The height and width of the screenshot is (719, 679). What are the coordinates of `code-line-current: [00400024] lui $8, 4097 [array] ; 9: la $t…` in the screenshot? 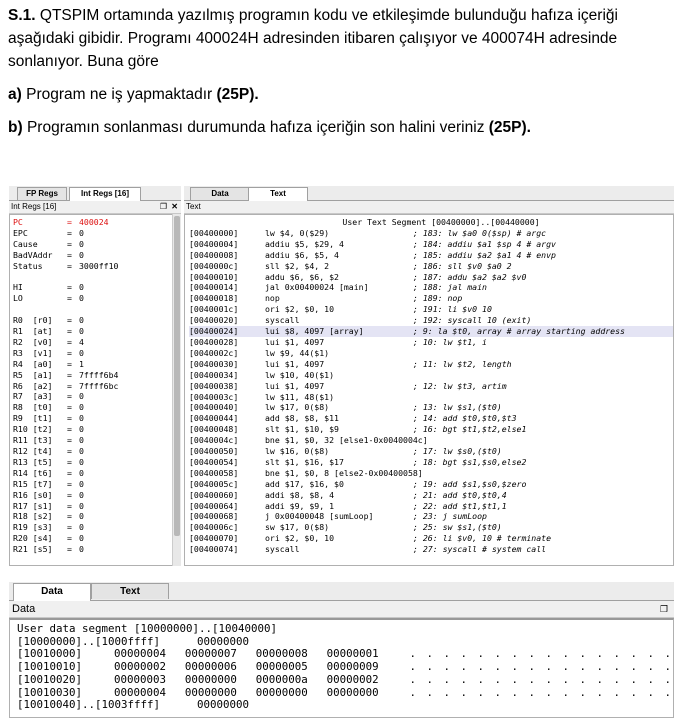 It's located at (431, 331).